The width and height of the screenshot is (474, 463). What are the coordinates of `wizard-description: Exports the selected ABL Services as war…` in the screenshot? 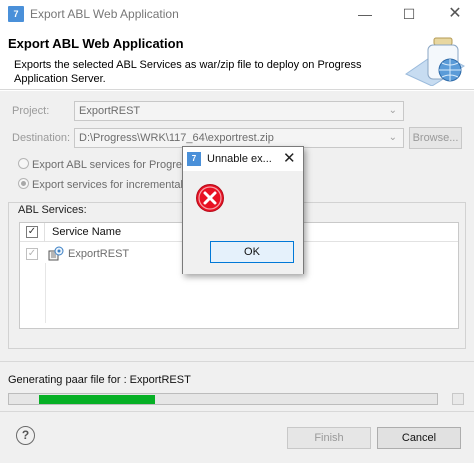 It's located at (188, 72).